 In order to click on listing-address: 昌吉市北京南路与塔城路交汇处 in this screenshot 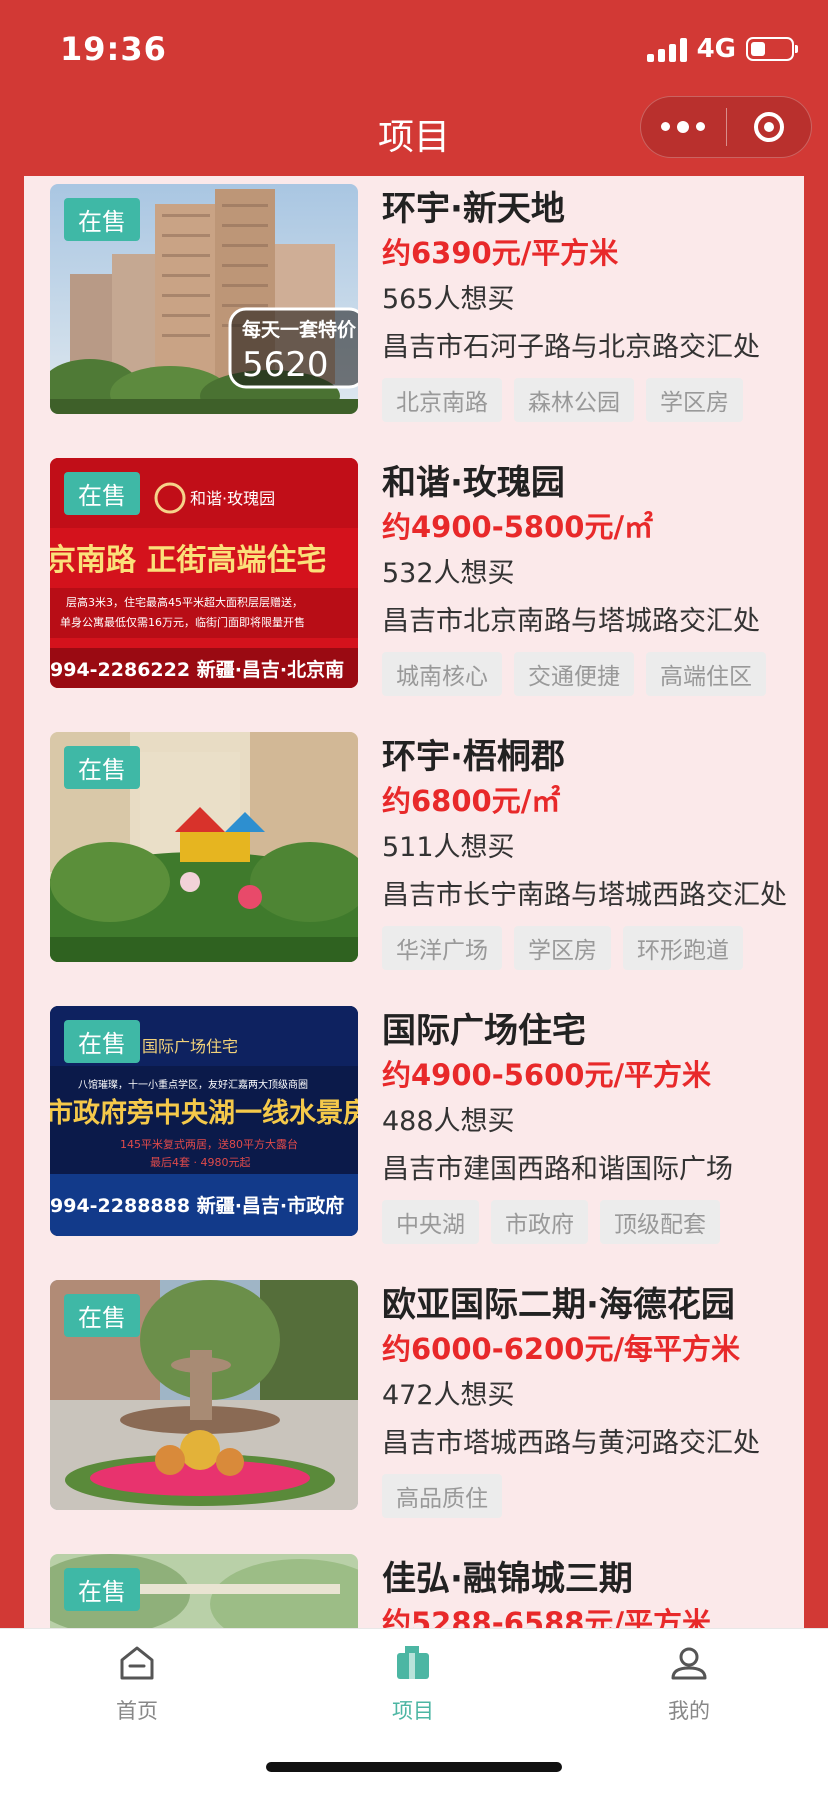, I will do `click(571, 621)`.